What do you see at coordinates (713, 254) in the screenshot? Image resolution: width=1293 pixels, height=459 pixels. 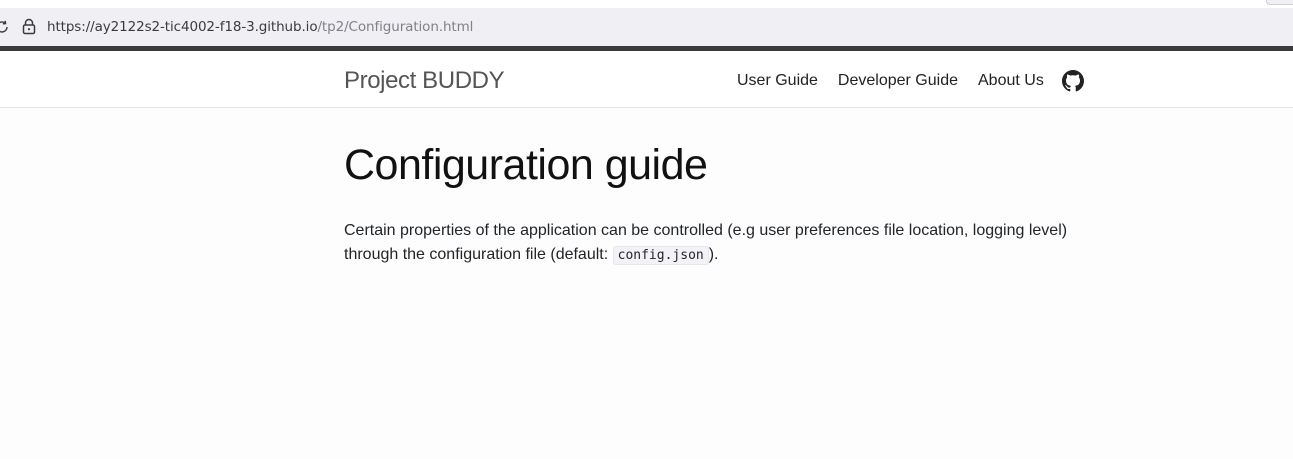 I see `paragraph-text-after: ).` at bounding box center [713, 254].